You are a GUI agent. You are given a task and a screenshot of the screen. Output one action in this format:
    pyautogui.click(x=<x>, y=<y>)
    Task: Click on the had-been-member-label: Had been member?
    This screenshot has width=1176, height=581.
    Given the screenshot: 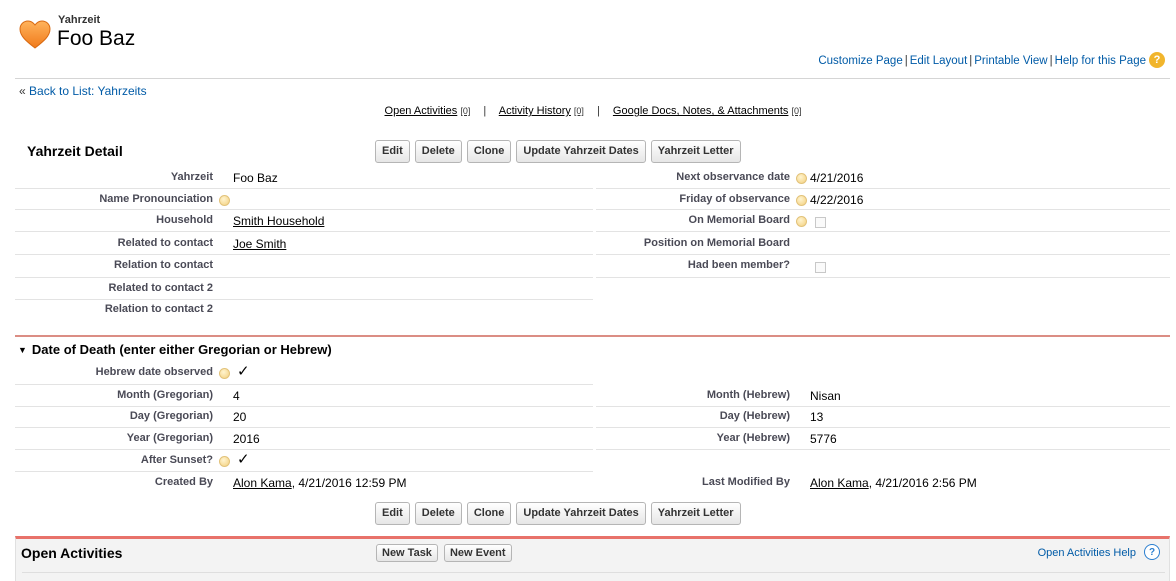 What is the action you would take?
    pyautogui.click(x=738, y=265)
    